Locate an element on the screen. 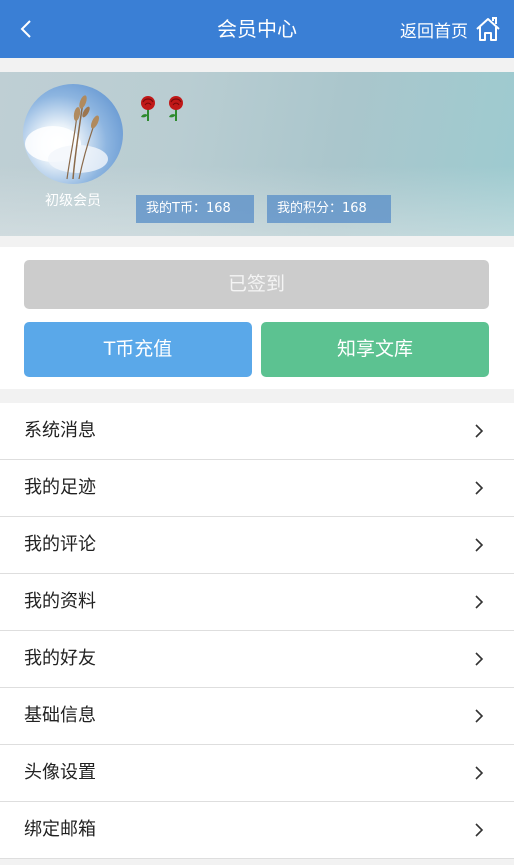 The width and height of the screenshot is (514, 865). avatar-image is located at coordinates (66, 137).